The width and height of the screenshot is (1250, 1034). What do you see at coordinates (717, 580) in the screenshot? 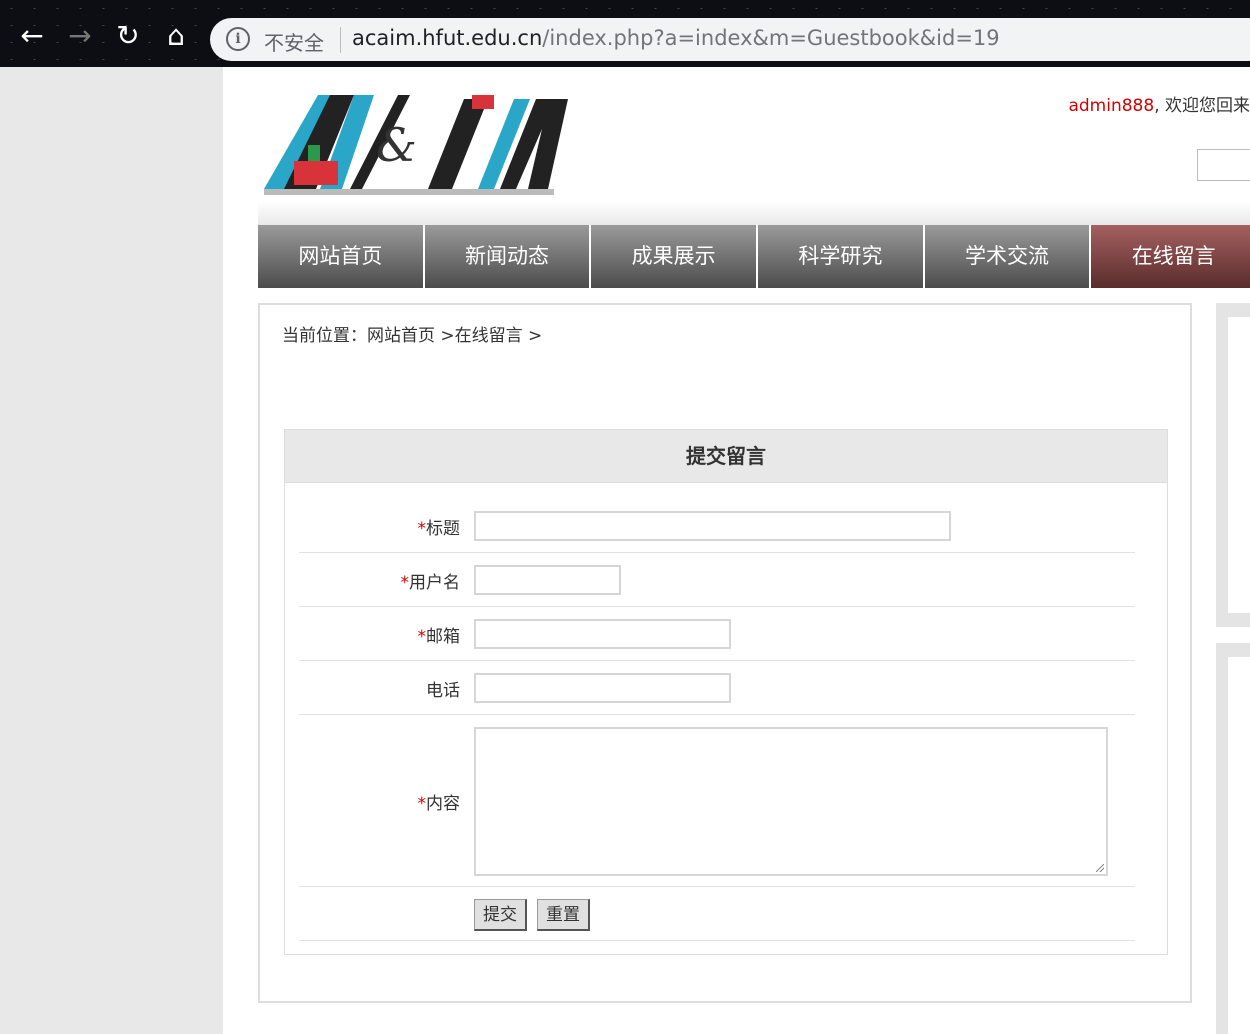
I see `form-row-username: *用户名` at bounding box center [717, 580].